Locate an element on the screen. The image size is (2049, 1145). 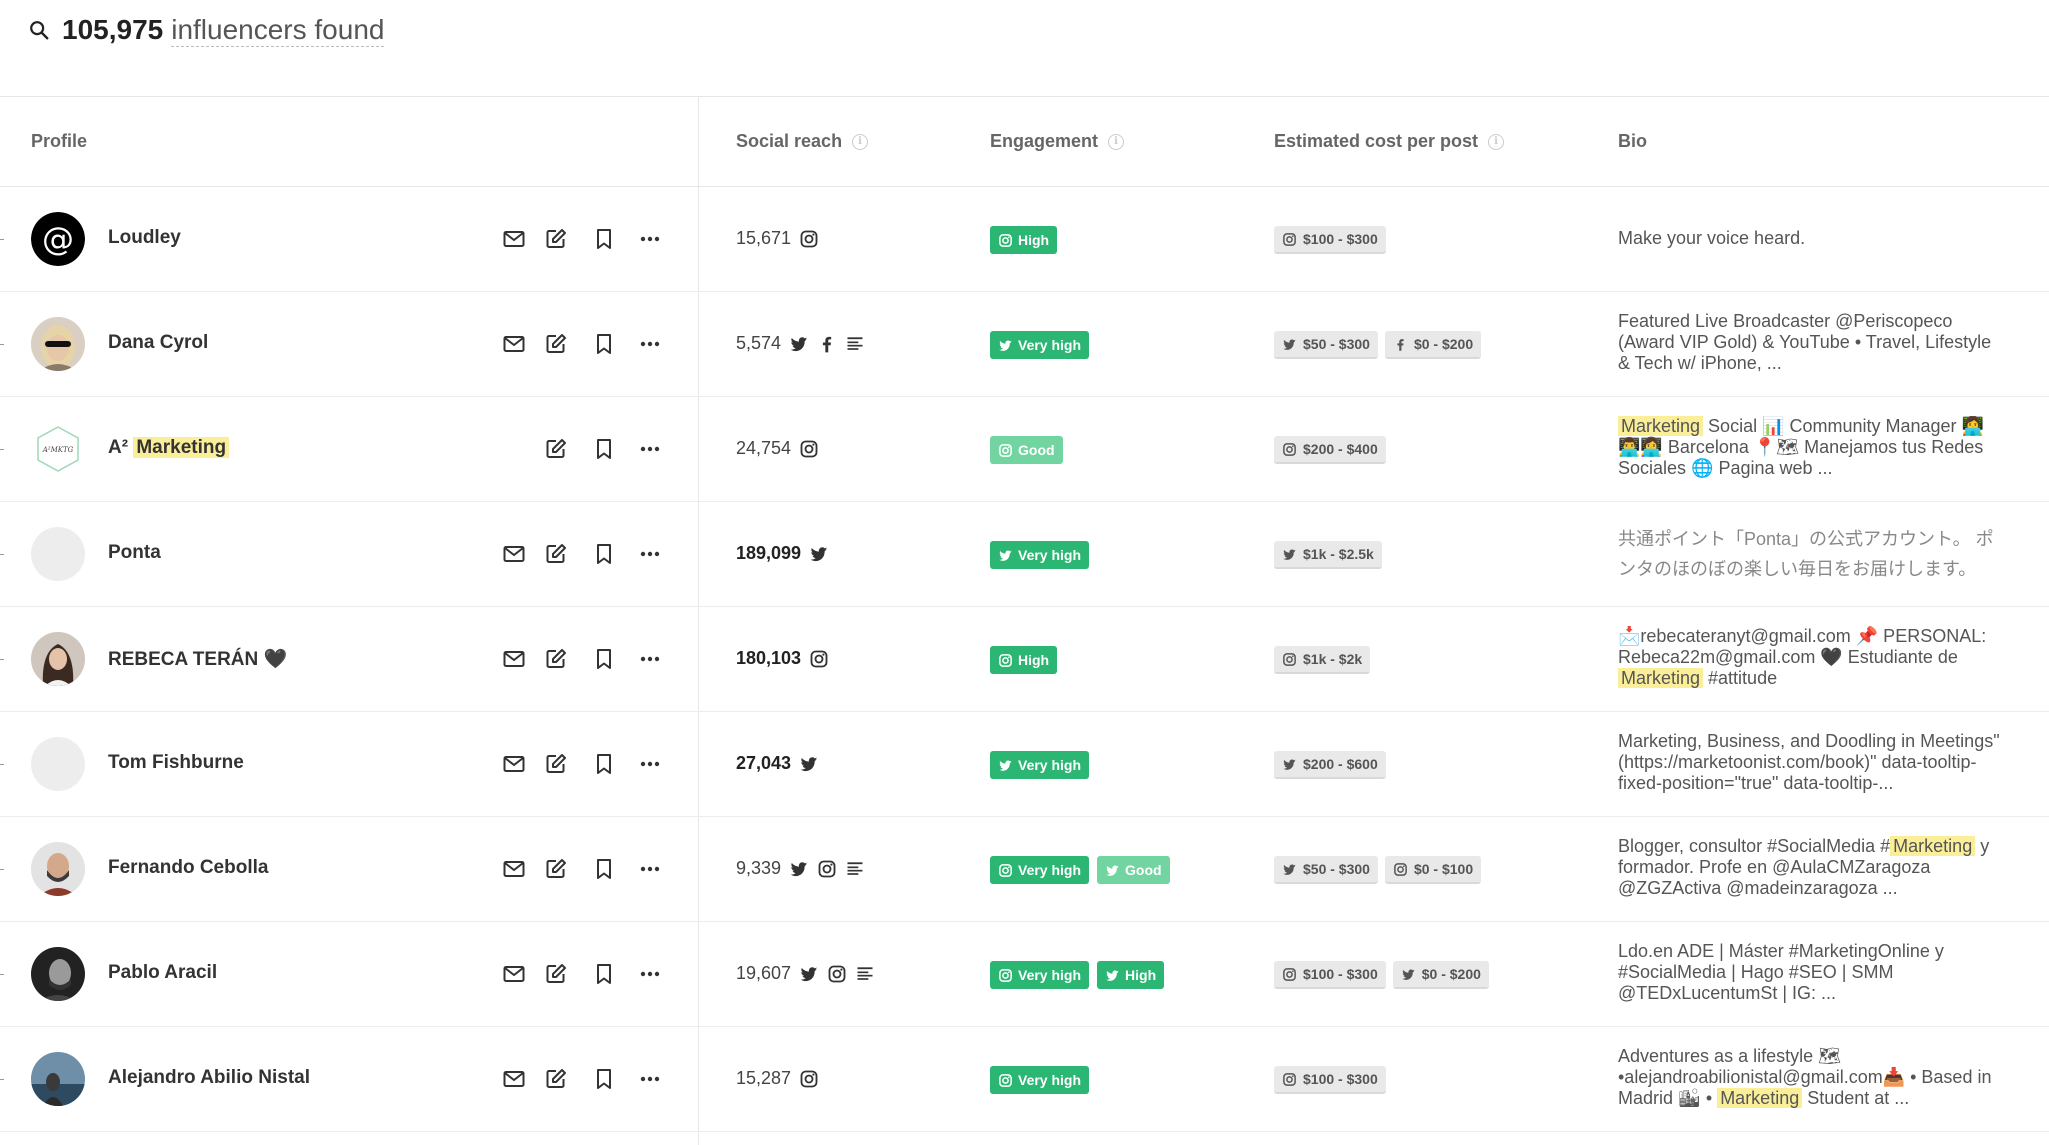
engagement-badges: Very high Good is located at coordinates (1084, 870).